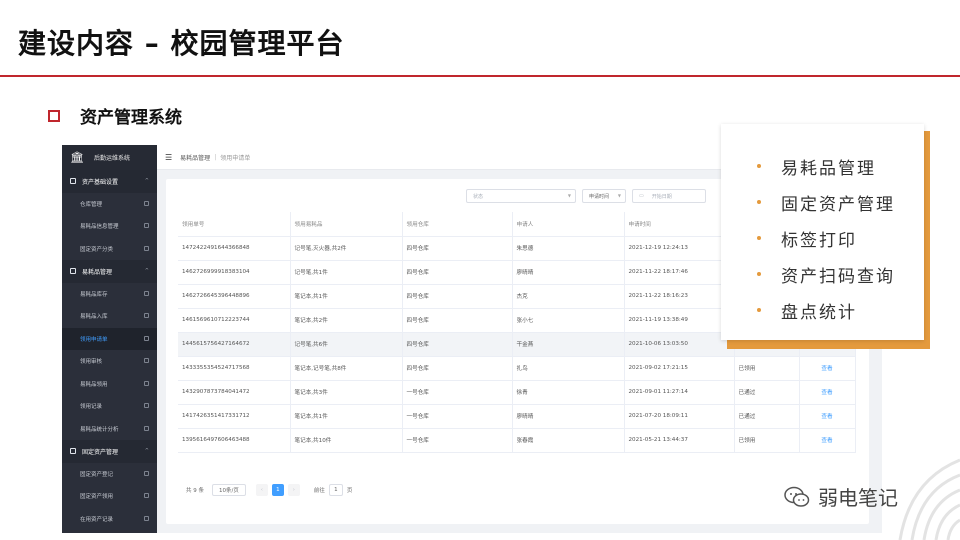 This screenshot has width=960, height=540. I want to click on feature-item: 资产扫码查询, so click(840, 274).